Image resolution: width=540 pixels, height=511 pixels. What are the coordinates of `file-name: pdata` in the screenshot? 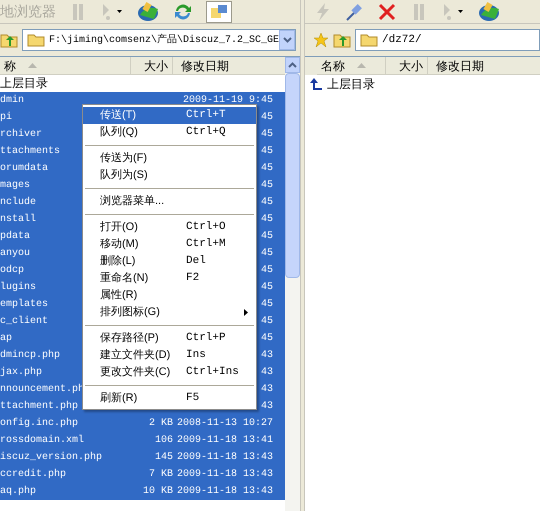 It's located at (15, 237).